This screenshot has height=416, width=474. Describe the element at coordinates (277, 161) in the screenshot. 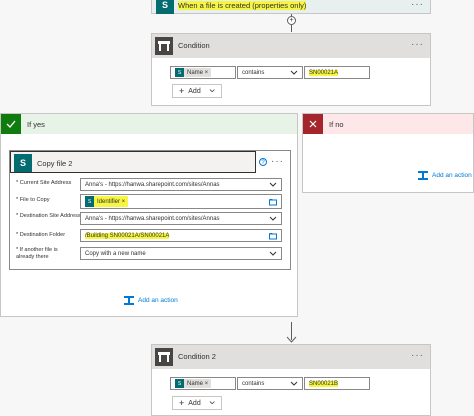

I see `copy-file-more-icon: ···` at that location.